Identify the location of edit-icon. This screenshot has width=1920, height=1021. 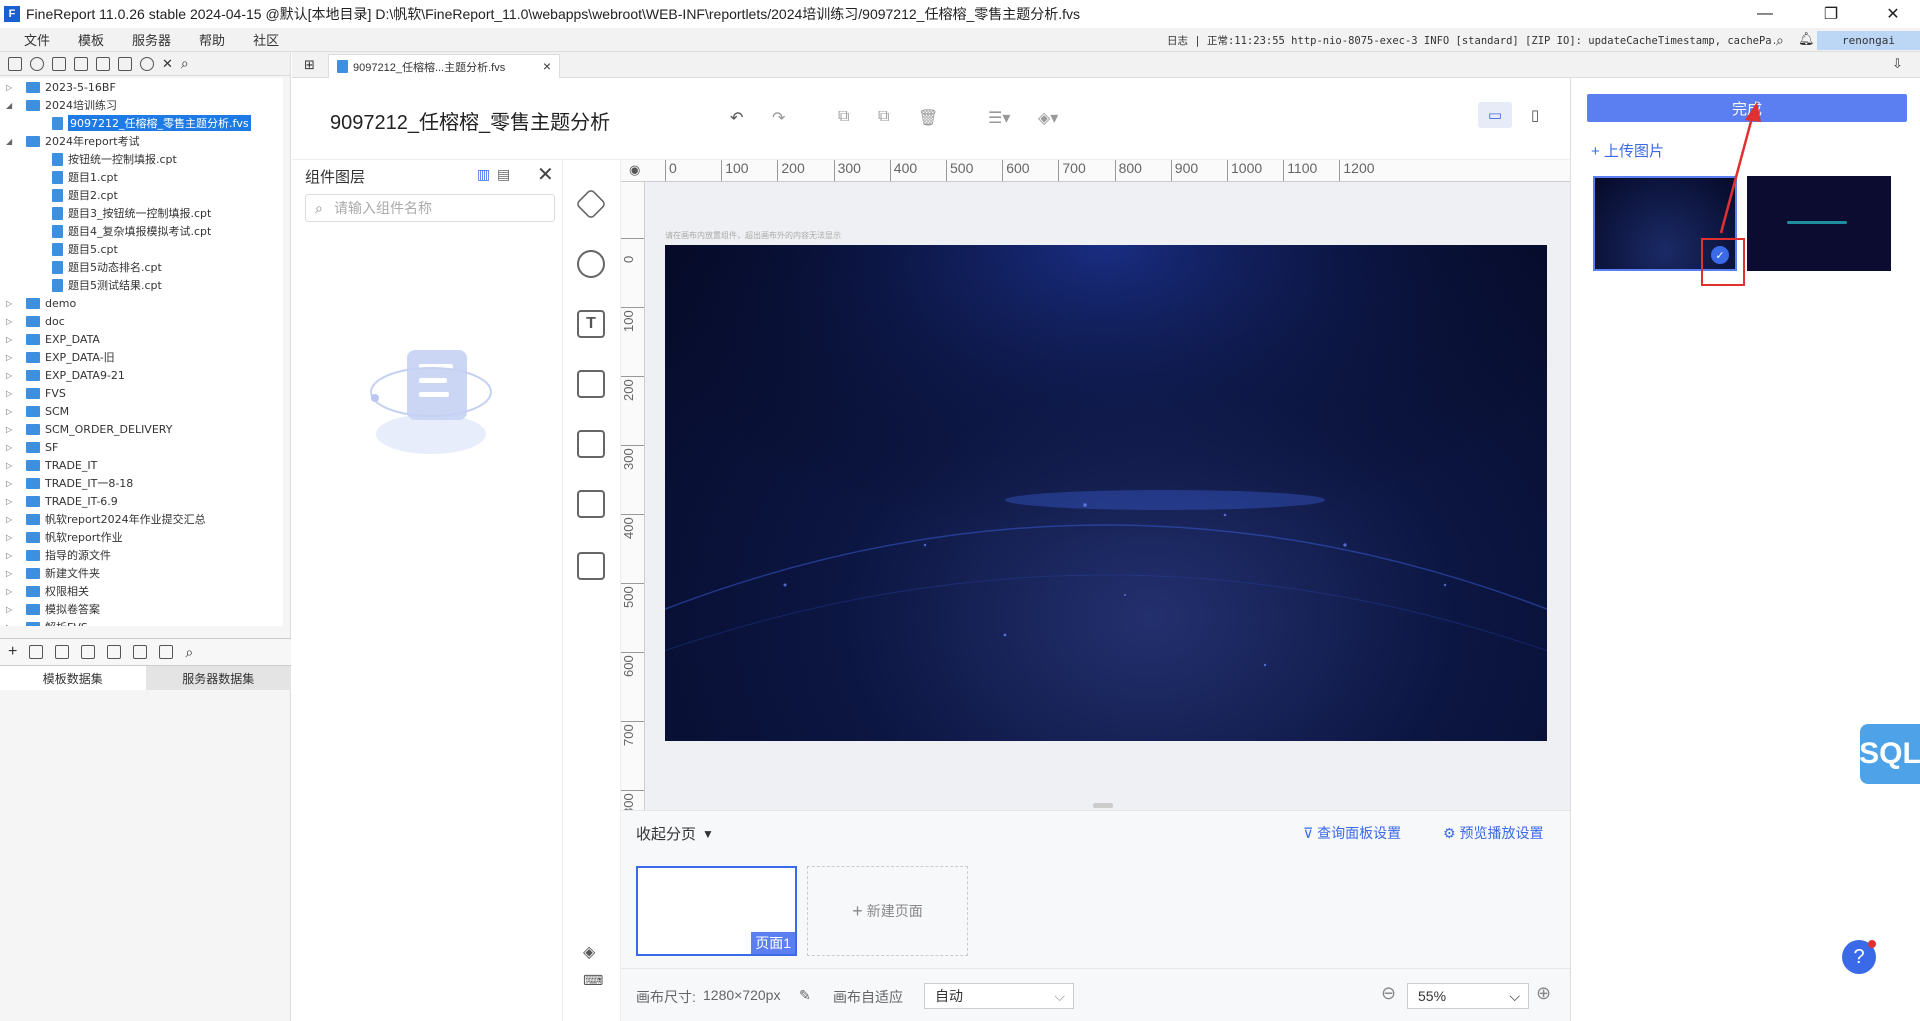
(36, 652).